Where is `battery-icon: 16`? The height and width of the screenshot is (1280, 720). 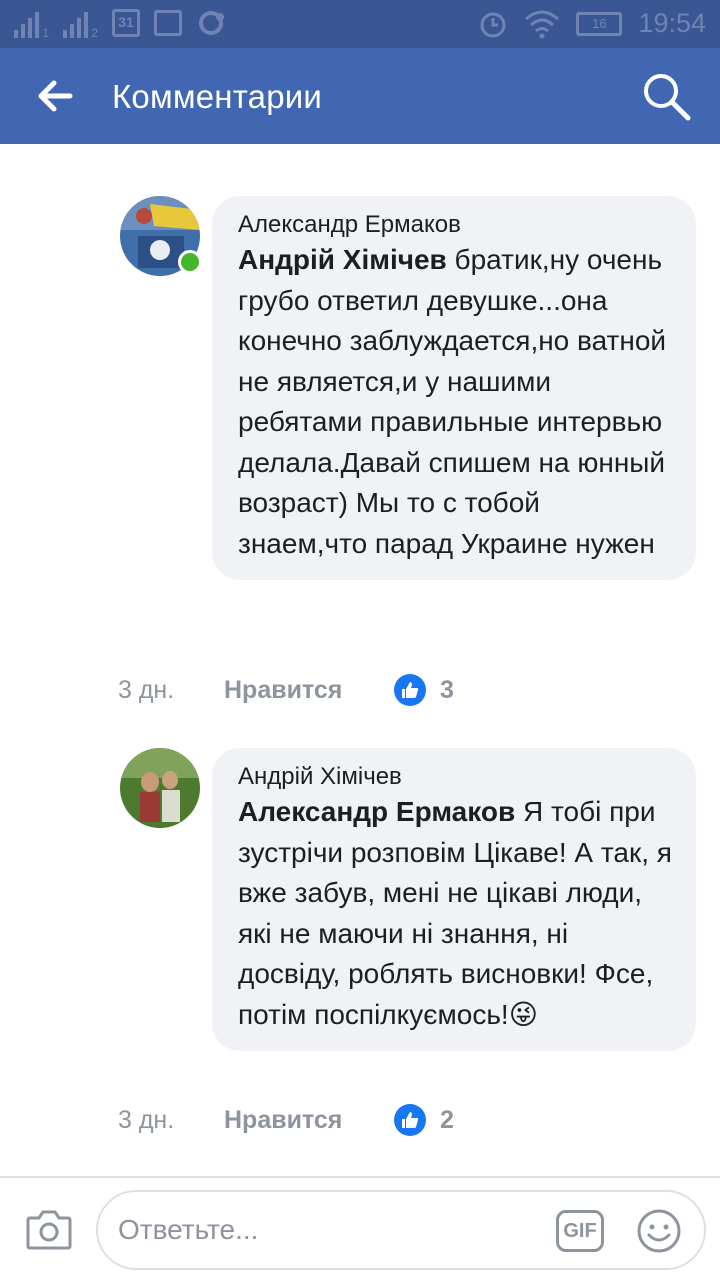 battery-icon: 16 is located at coordinates (599, 23).